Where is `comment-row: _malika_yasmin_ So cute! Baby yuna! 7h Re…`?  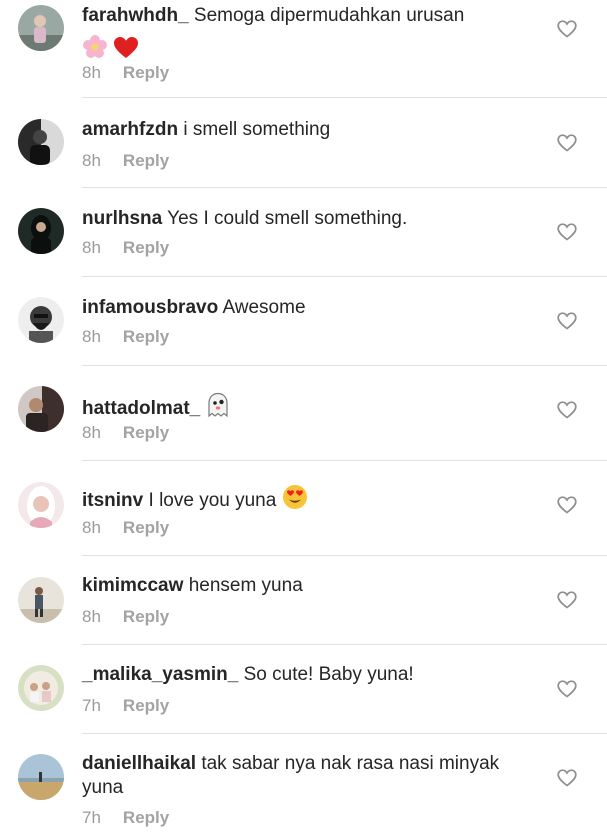
comment-row: _malika_yasmin_ So cute! Baby yuna! 7h Re… is located at coordinates (303, 688).